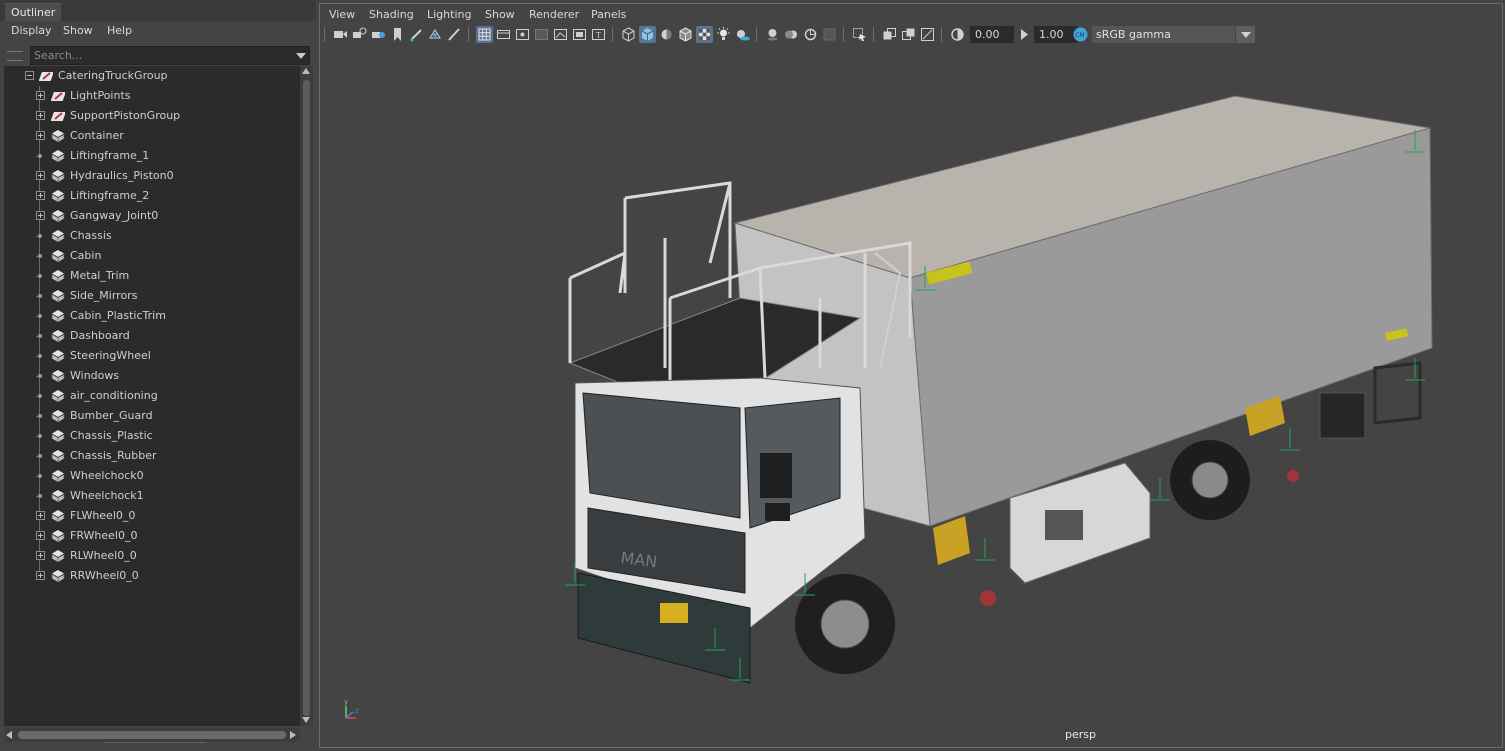  I want to click on menu-panels: Panels, so click(608, 14).